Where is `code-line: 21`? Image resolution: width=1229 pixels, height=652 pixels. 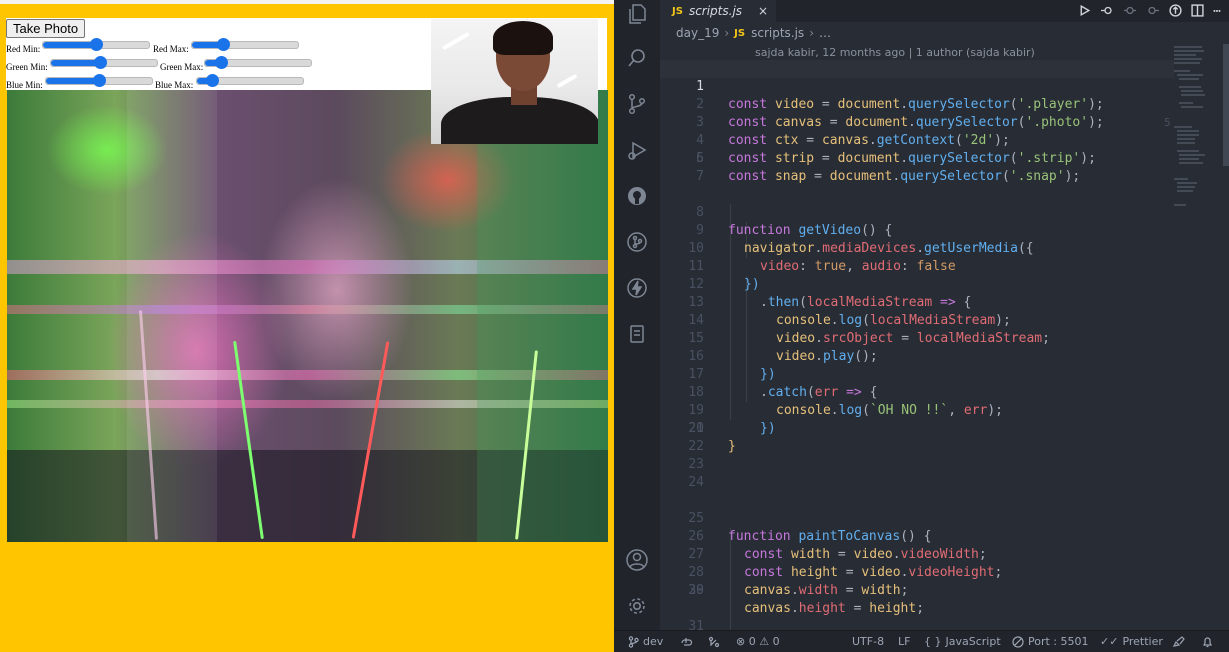 code-line: 21 is located at coordinates (921, 429).